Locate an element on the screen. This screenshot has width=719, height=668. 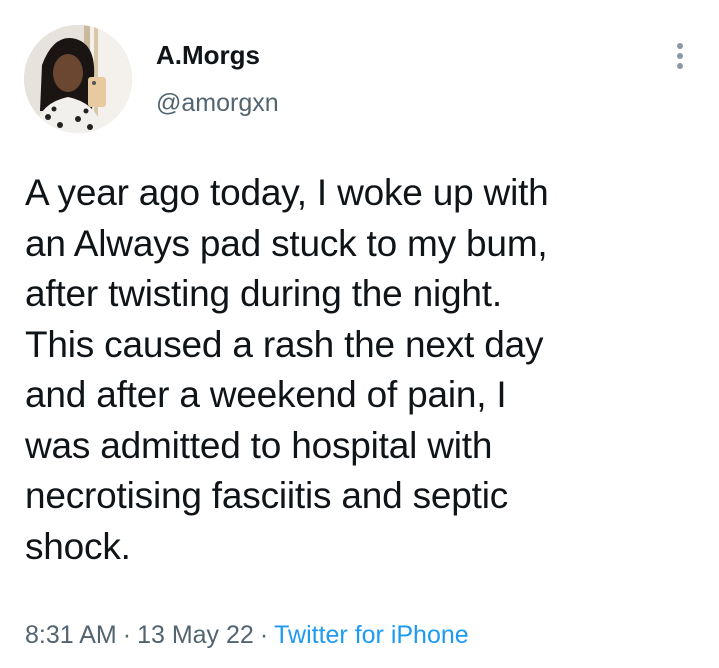
avatar-image is located at coordinates (78, 79).